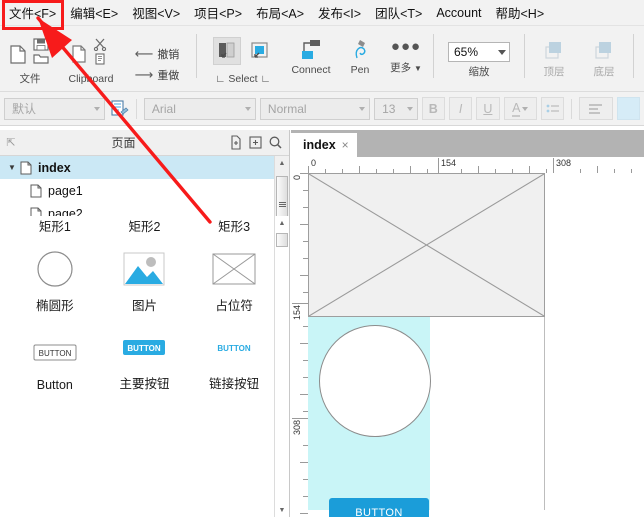  I want to click on chevron-down-icon, so click(502, 52).